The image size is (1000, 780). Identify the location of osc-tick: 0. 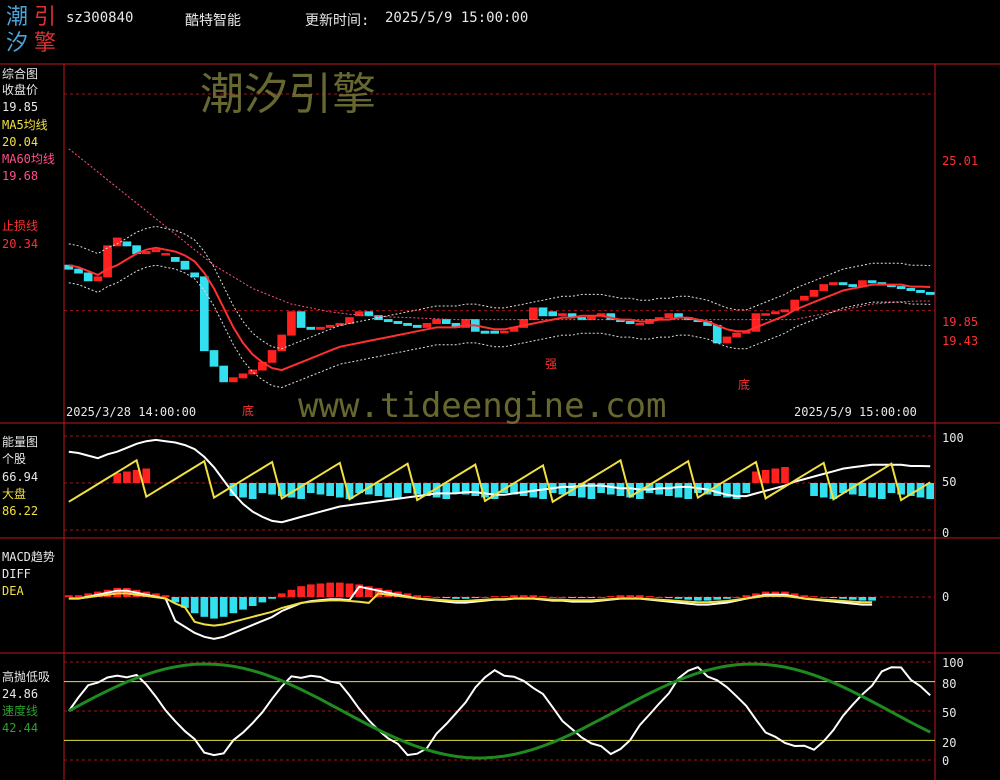
(946, 761).